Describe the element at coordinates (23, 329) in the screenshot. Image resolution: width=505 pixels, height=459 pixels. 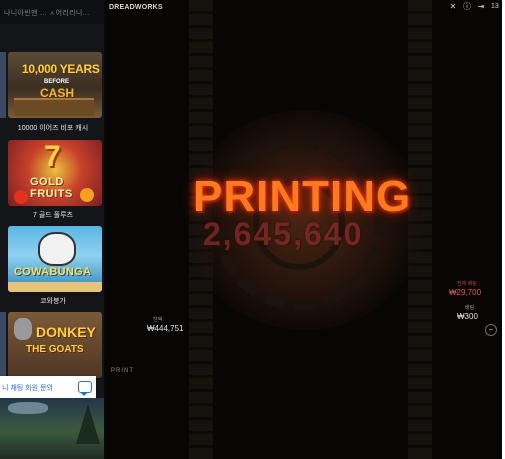
I see `goat-art` at that location.